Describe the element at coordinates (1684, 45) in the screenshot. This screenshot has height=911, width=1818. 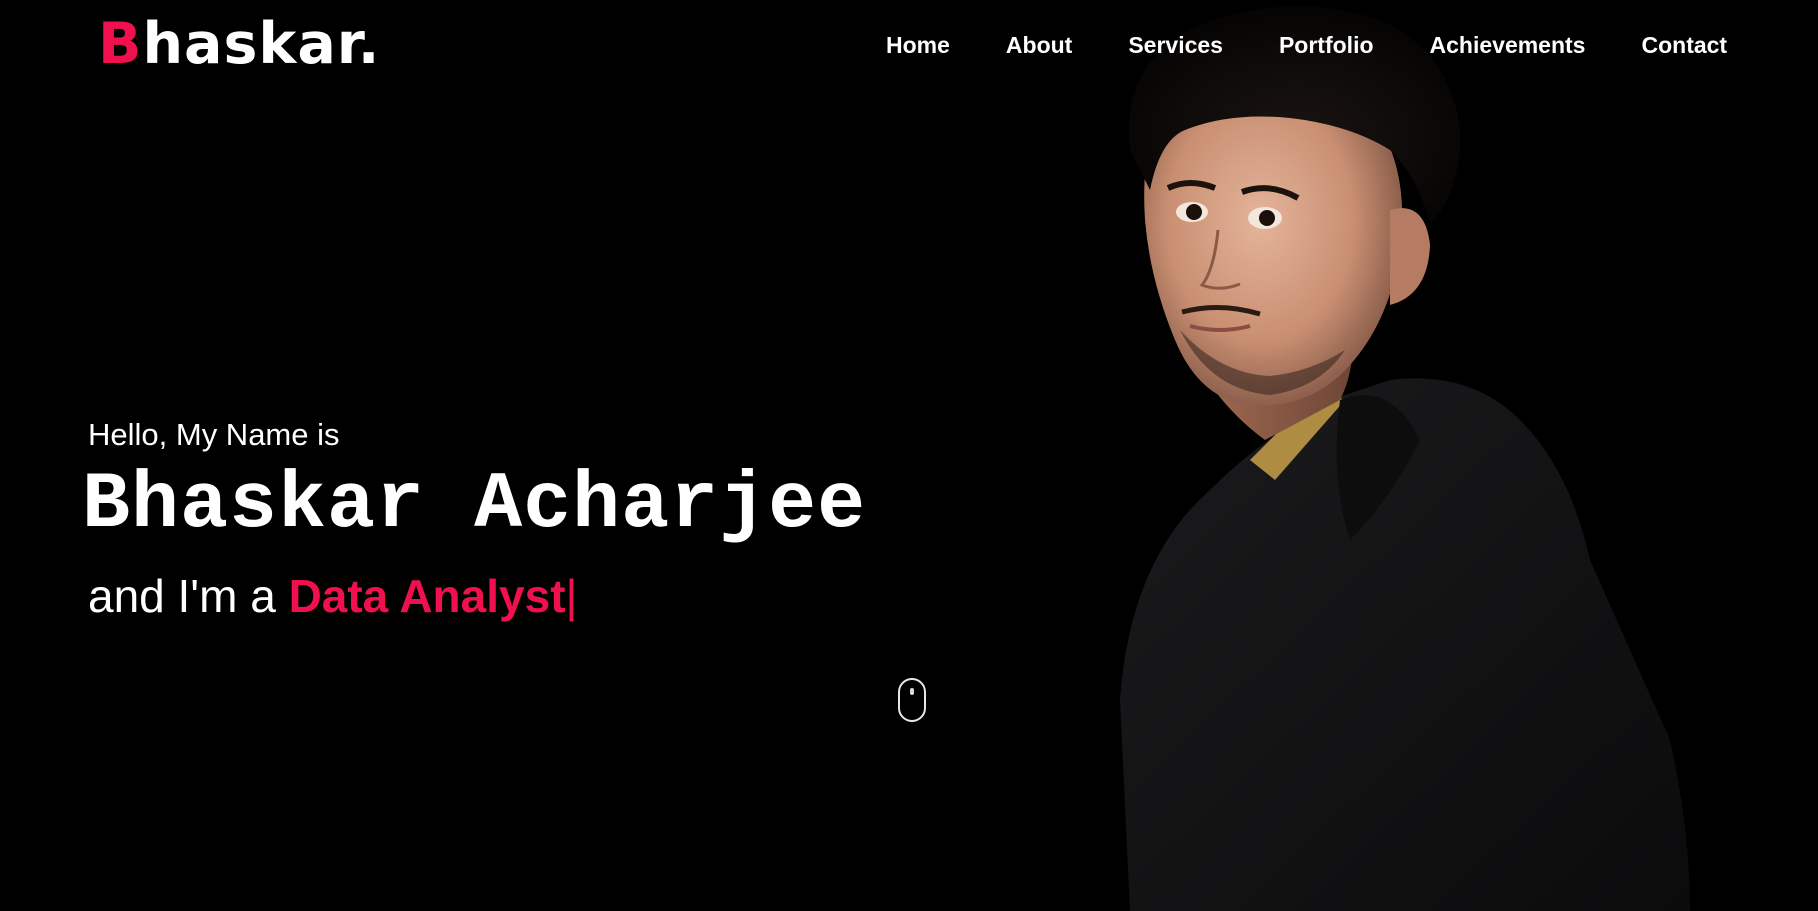
I see `nav-contact: Contact` at that location.